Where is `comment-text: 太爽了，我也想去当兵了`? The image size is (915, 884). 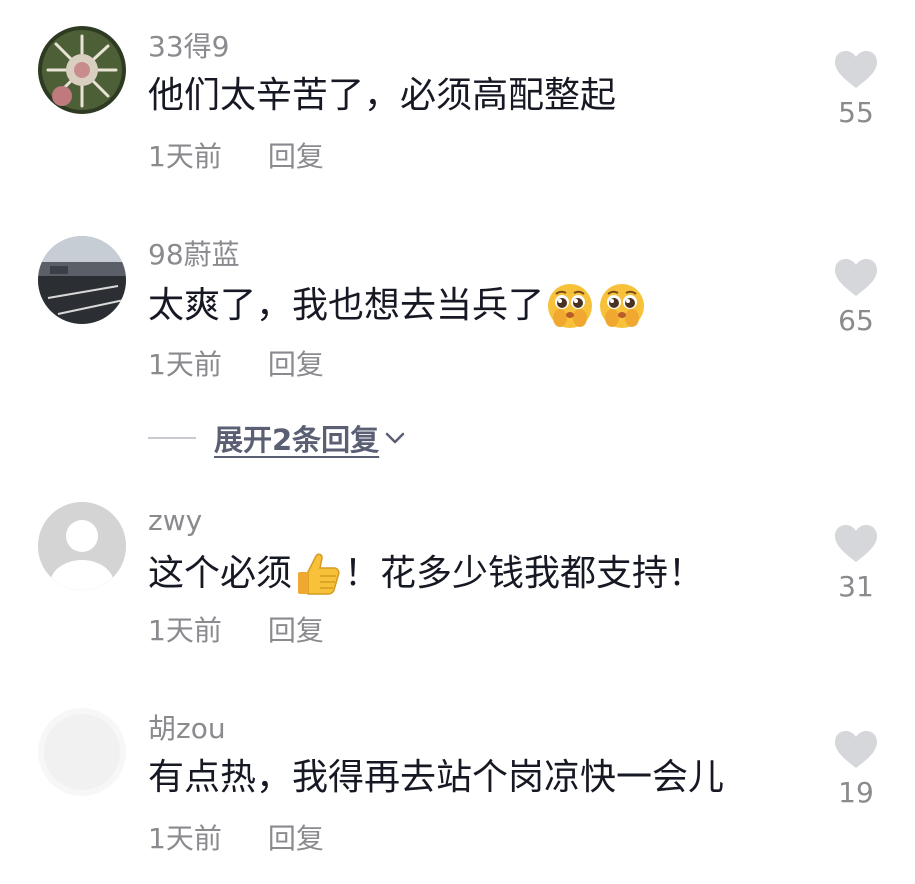 comment-text: 太爽了，我也想去当兵了 is located at coordinates (398, 306).